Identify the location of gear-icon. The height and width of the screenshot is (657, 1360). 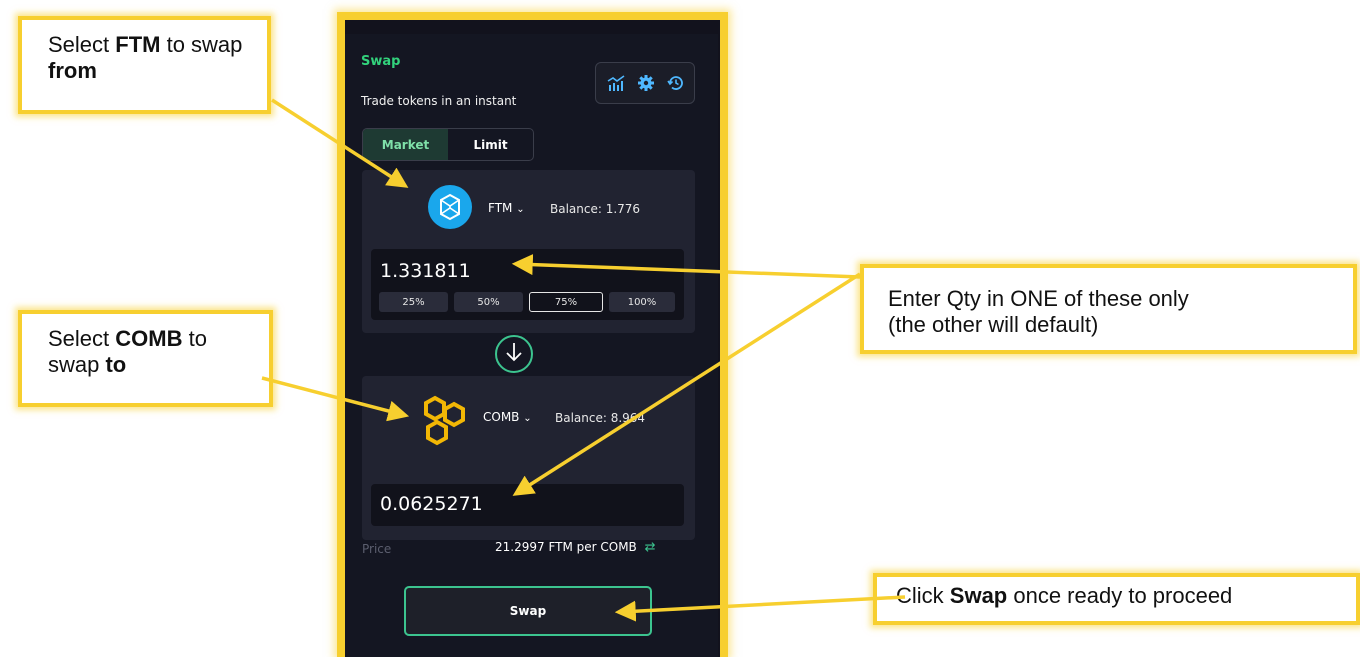
(646, 83).